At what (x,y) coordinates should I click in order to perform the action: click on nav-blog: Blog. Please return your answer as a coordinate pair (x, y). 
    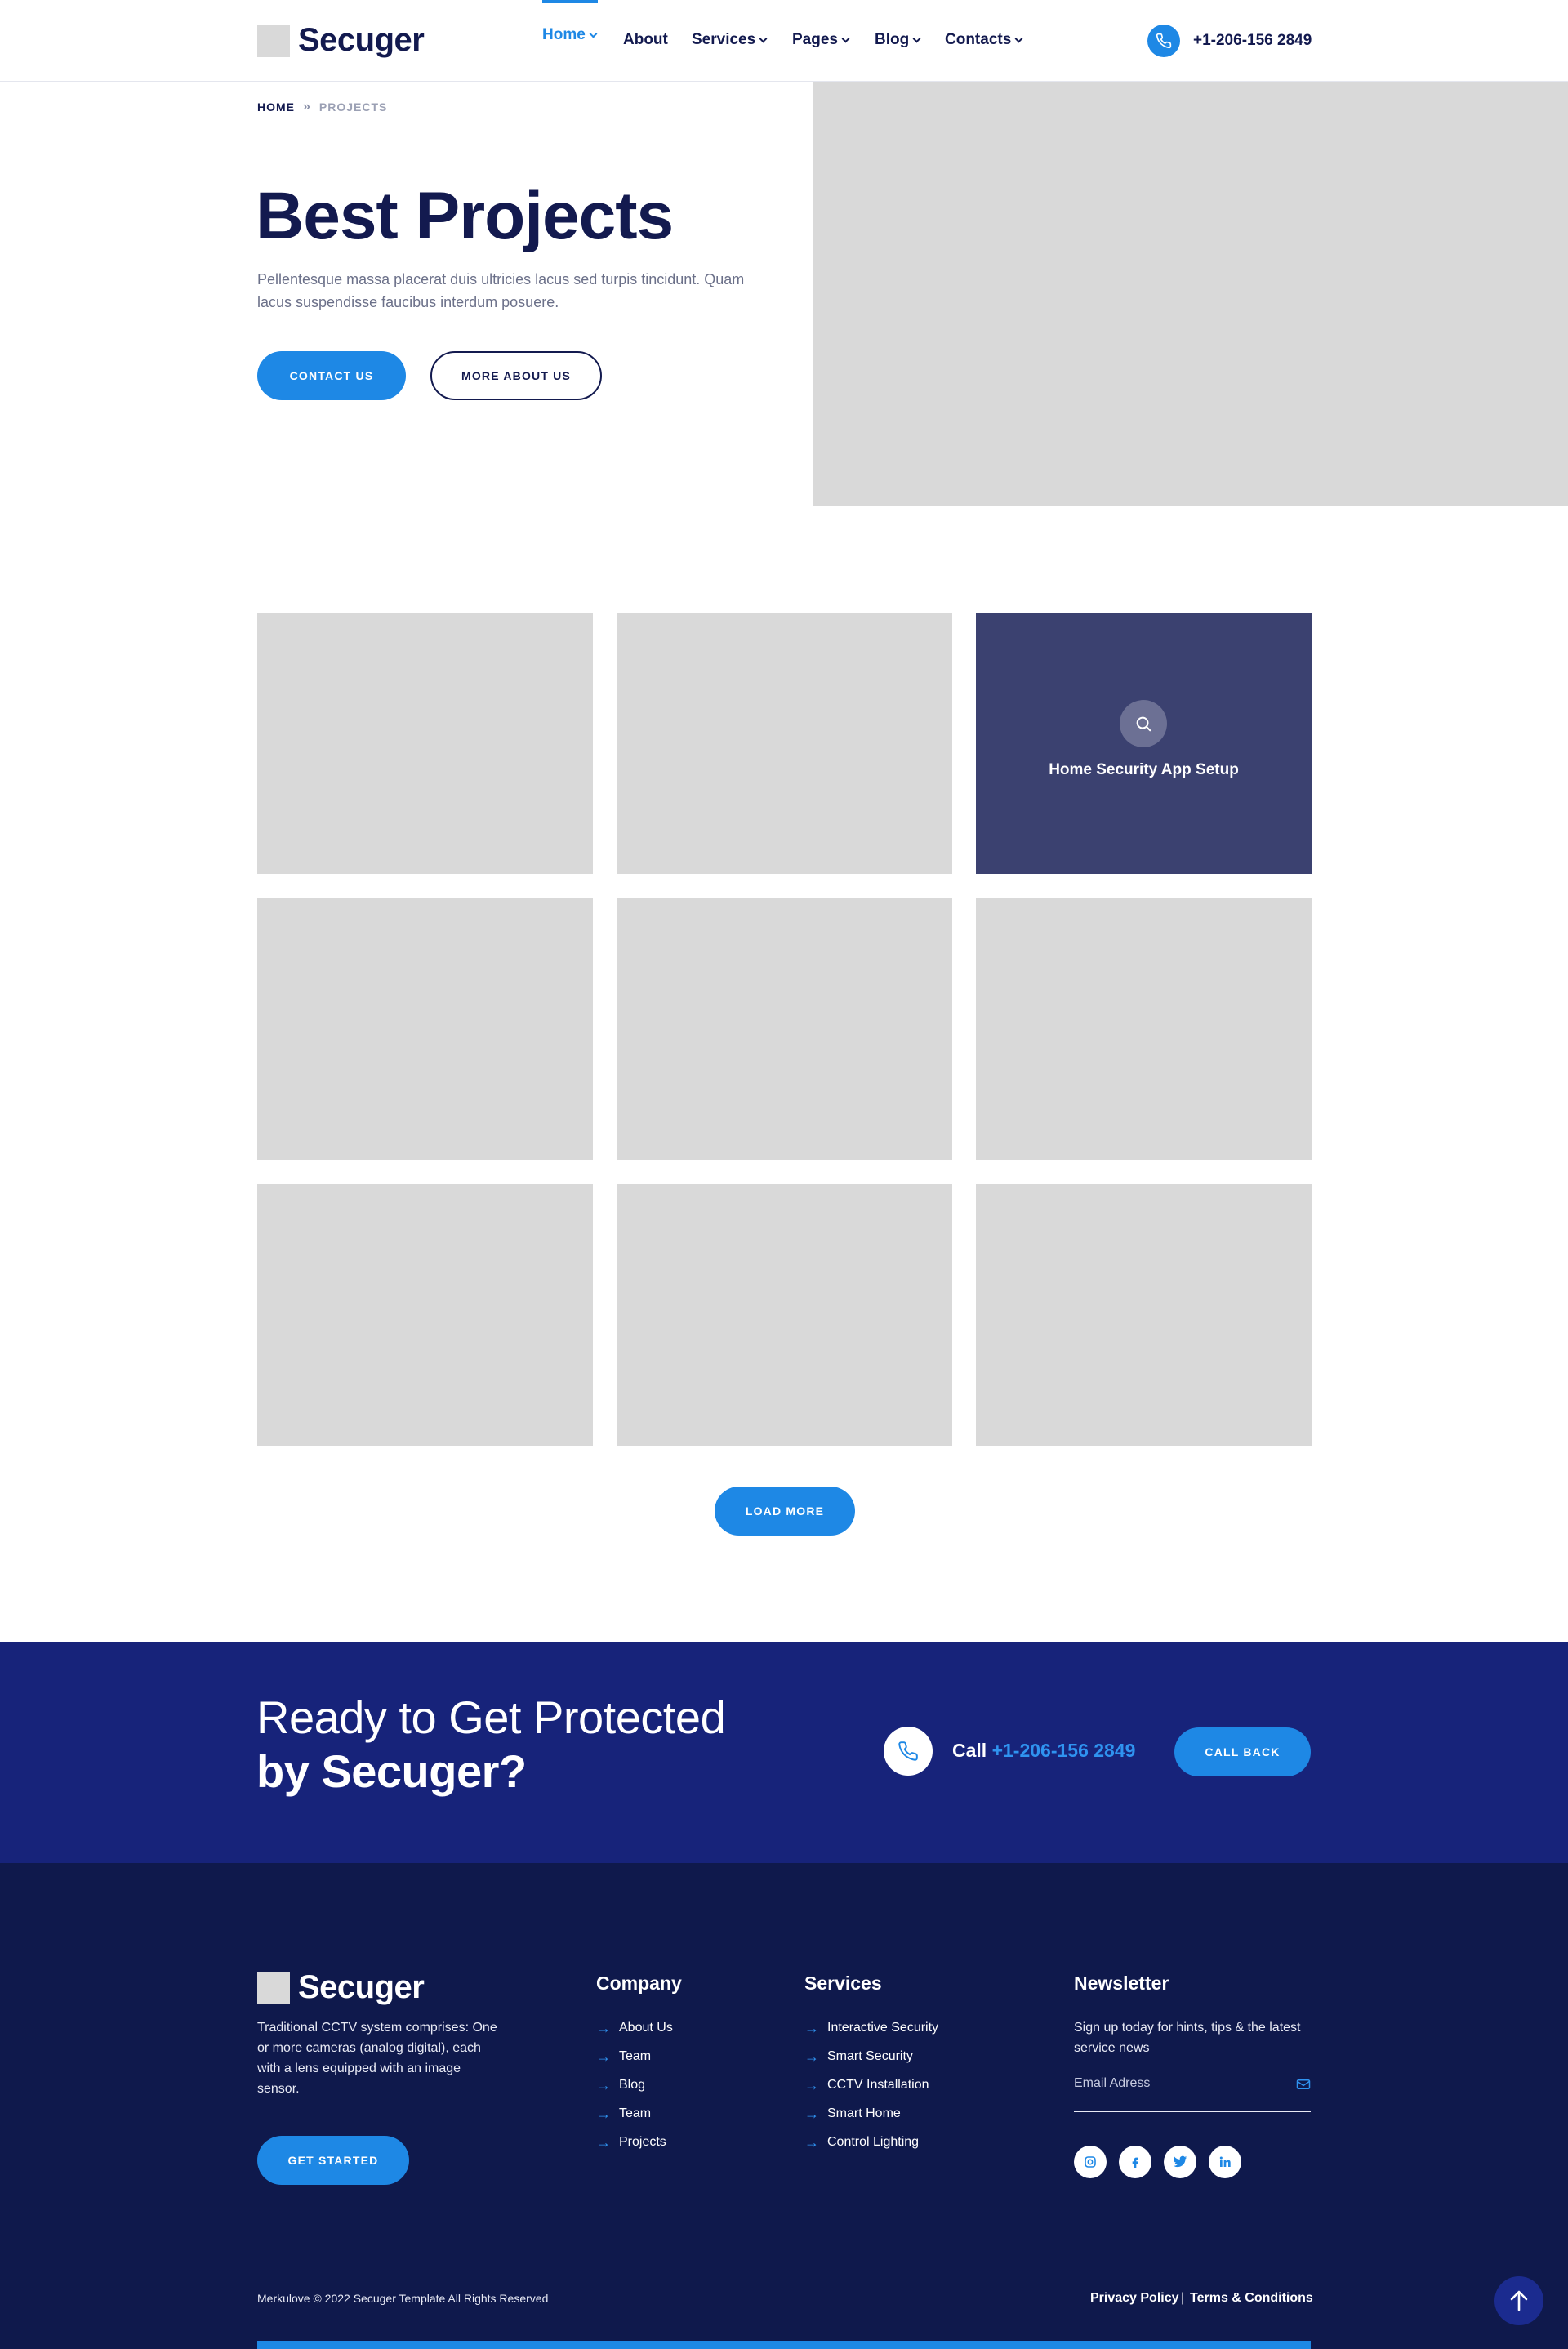
    Looking at the image, I should click on (898, 40).